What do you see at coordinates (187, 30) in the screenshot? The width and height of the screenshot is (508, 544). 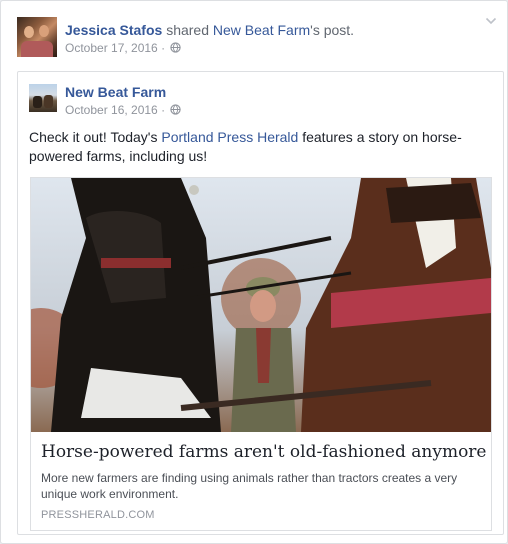 I see `shared-text: shared` at bounding box center [187, 30].